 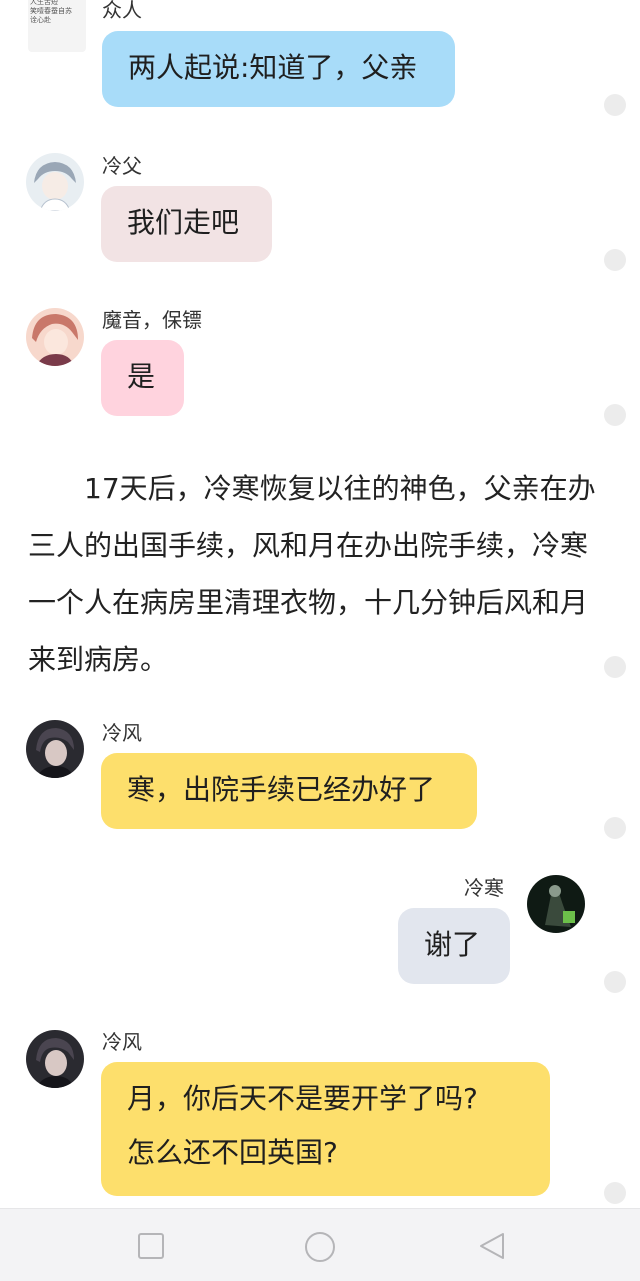 What do you see at coordinates (142, 378) in the screenshot?
I see `message-bubble: 是` at bounding box center [142, 378].